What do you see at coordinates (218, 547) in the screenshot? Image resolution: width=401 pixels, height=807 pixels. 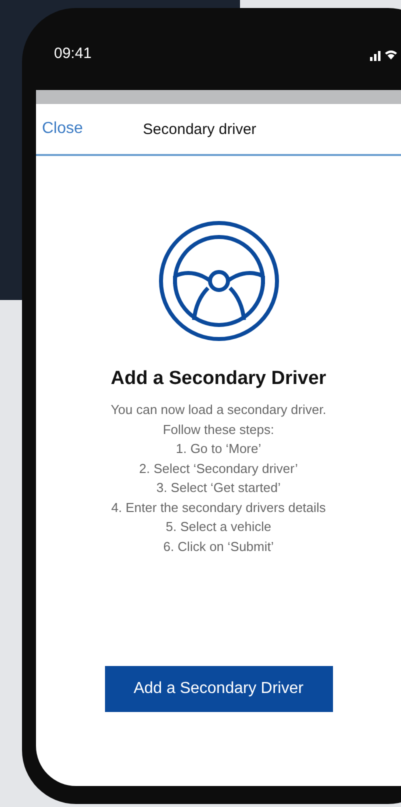 I see `instruction-text: 6. Click on ‘Submit’` at bounding box center [218, 547].